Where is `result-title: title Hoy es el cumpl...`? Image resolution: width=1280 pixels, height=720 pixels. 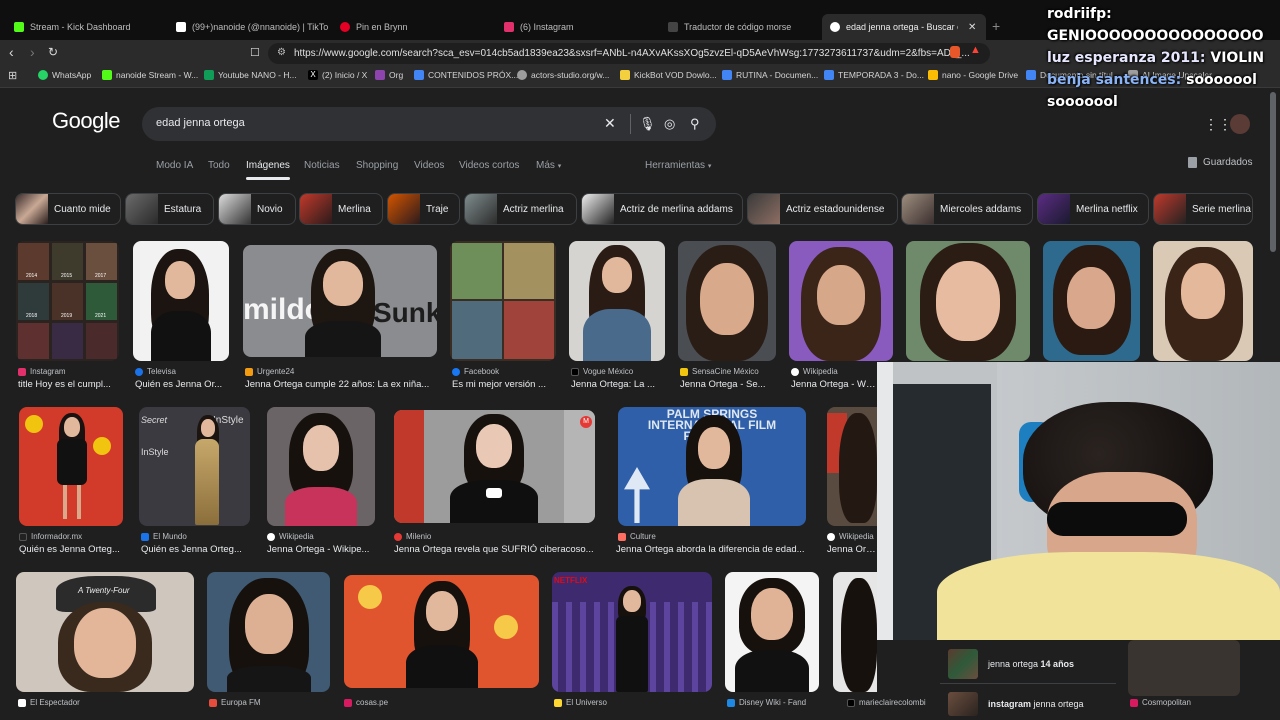 result-title: title Hoy es el cumpl... is located at coordinates (68, 384).